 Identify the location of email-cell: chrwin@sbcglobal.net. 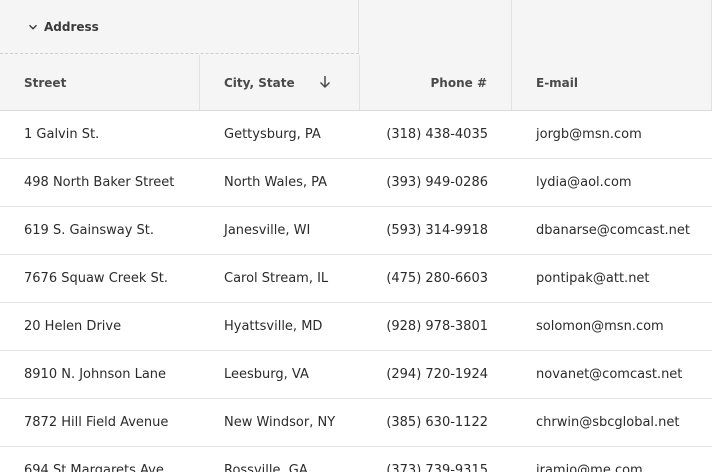
(608, 422).